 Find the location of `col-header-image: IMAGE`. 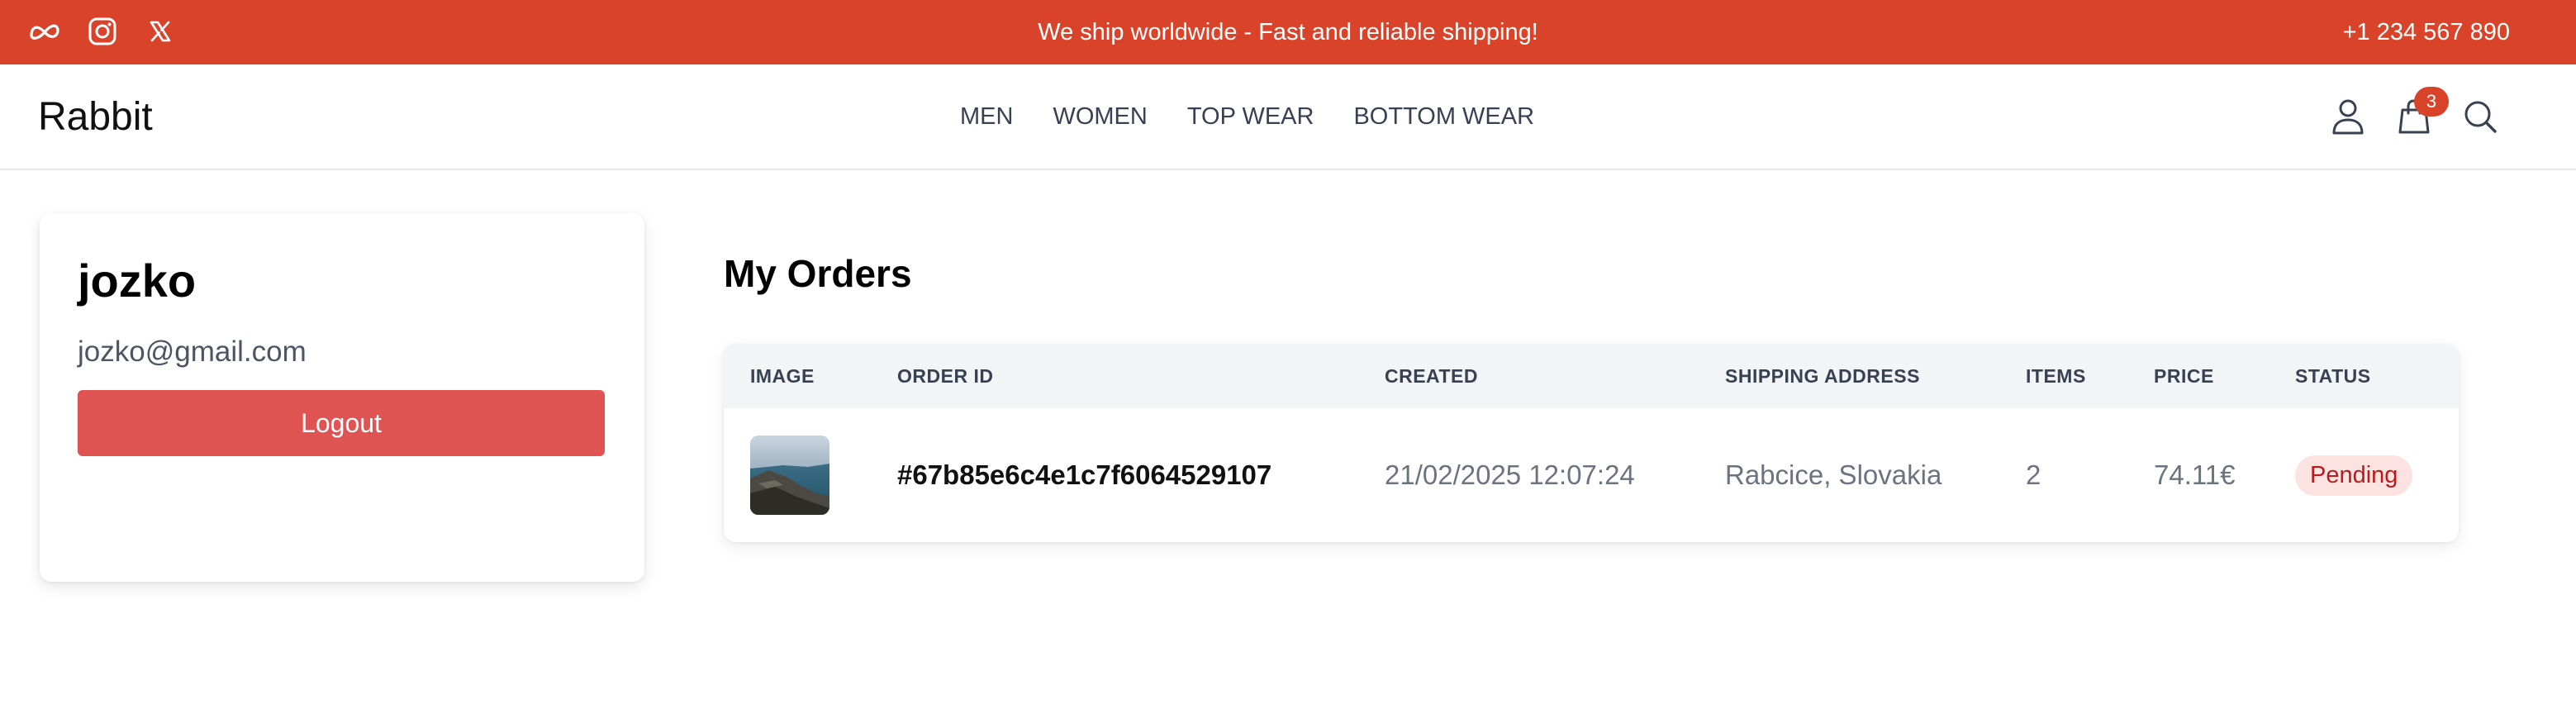

col-header-image: IMAGE is located at coordinates (782, 375).